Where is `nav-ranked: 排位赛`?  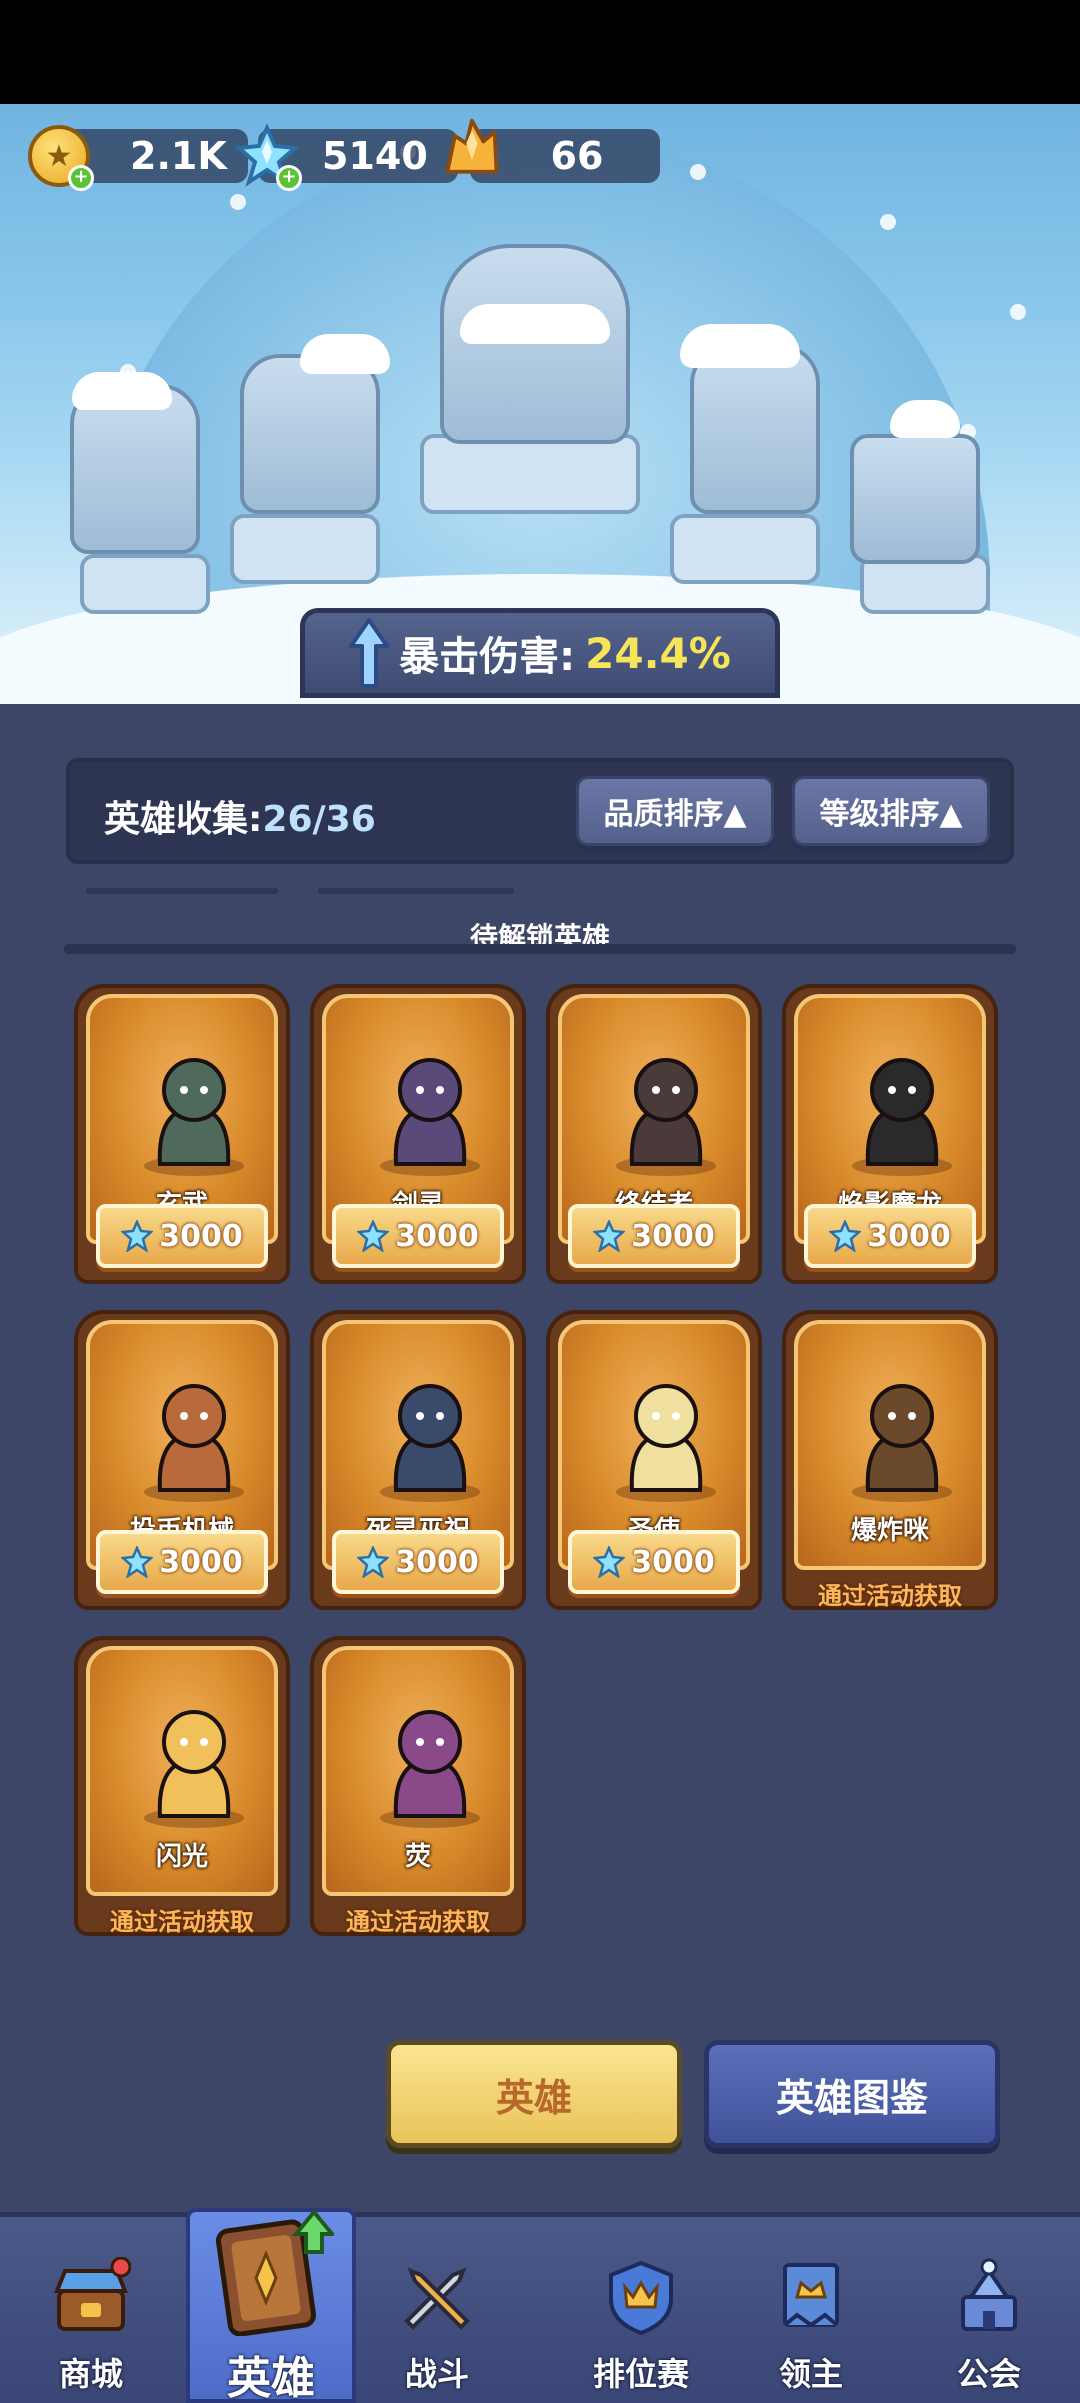 nav-ranked: 排位赛 is located at coordinates (641, 2310).